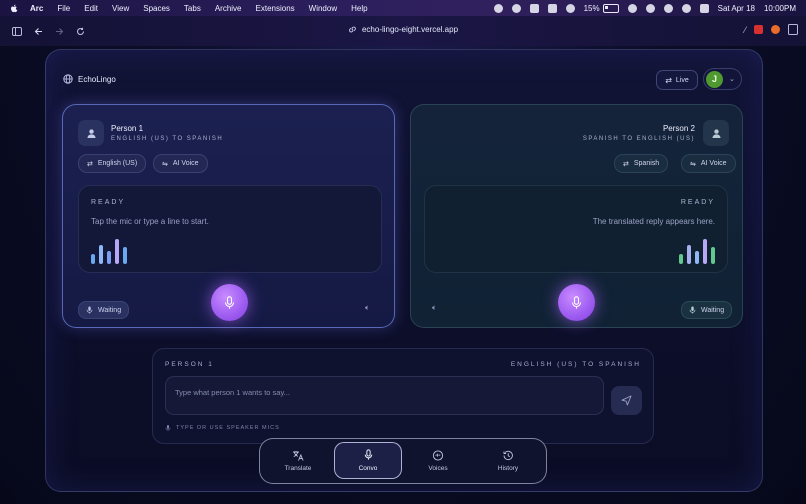  Describe the element at coordinates (80, 31) in the screenshot. I see `reload-icon` at that location.